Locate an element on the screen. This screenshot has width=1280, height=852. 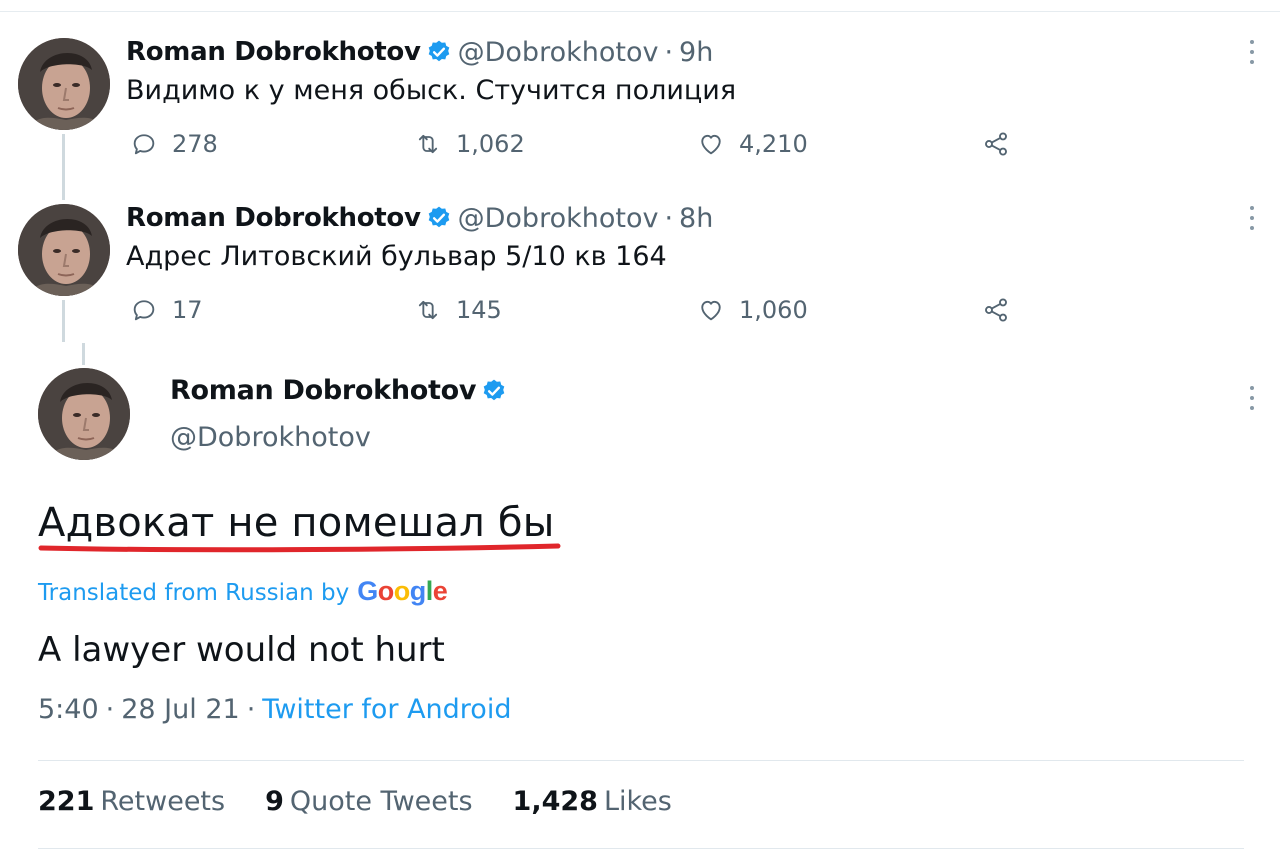
tweet-time: 5:40 is located at coordinates (68, 709).